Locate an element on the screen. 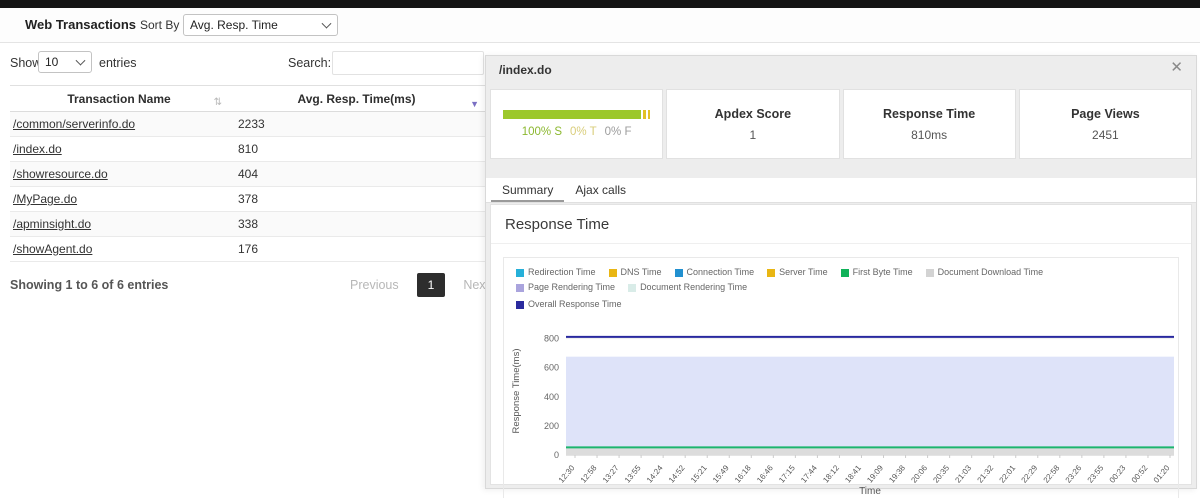 The height and width of the screenshot is (498, 1200). transaction-link: /apminsight.do is located at coordinates (52, 224).